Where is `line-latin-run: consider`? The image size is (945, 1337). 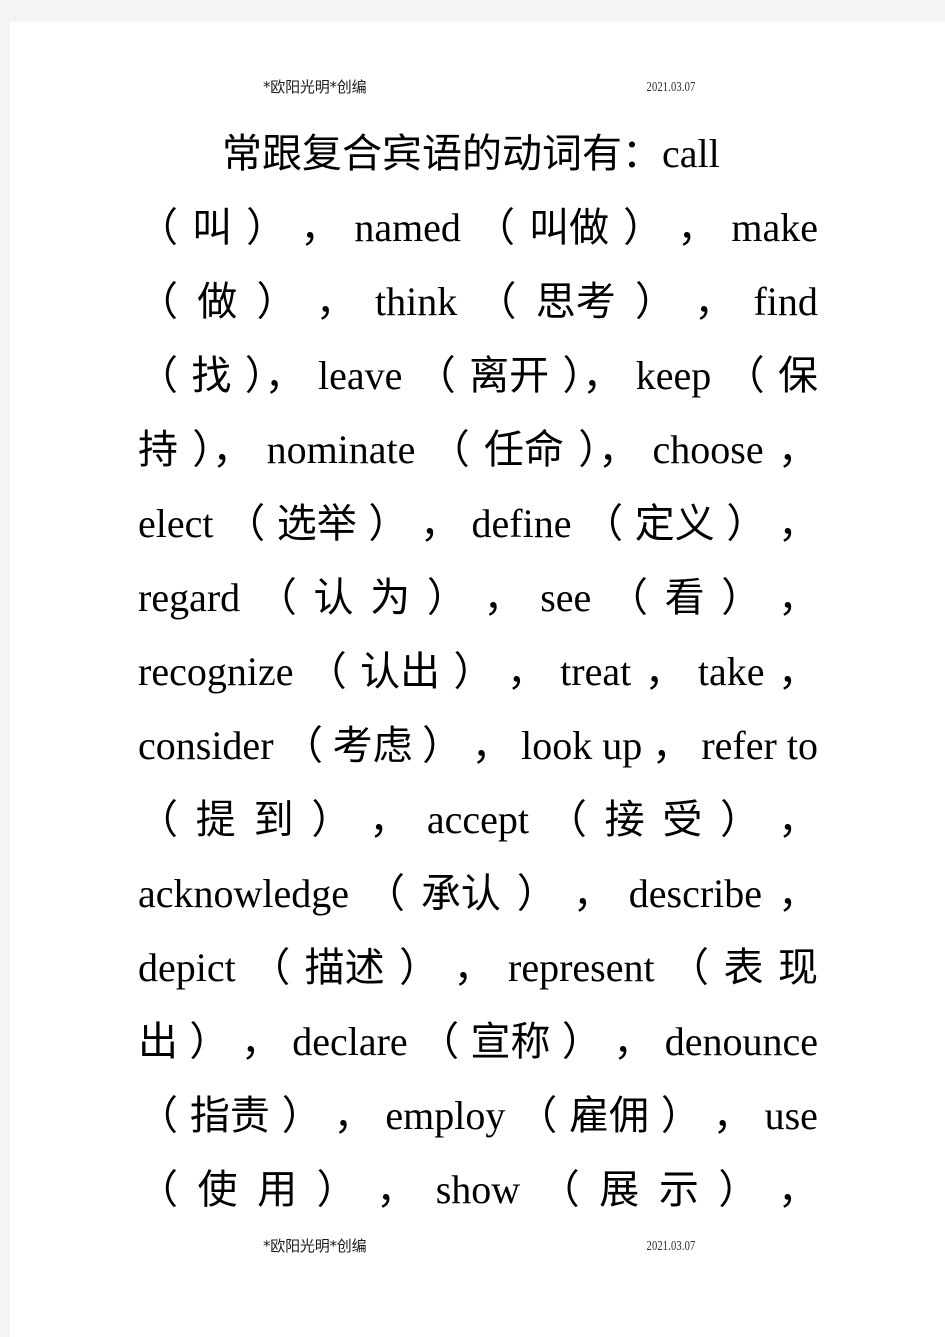
line-latin-run: consider is located at coordinates (206, 745).